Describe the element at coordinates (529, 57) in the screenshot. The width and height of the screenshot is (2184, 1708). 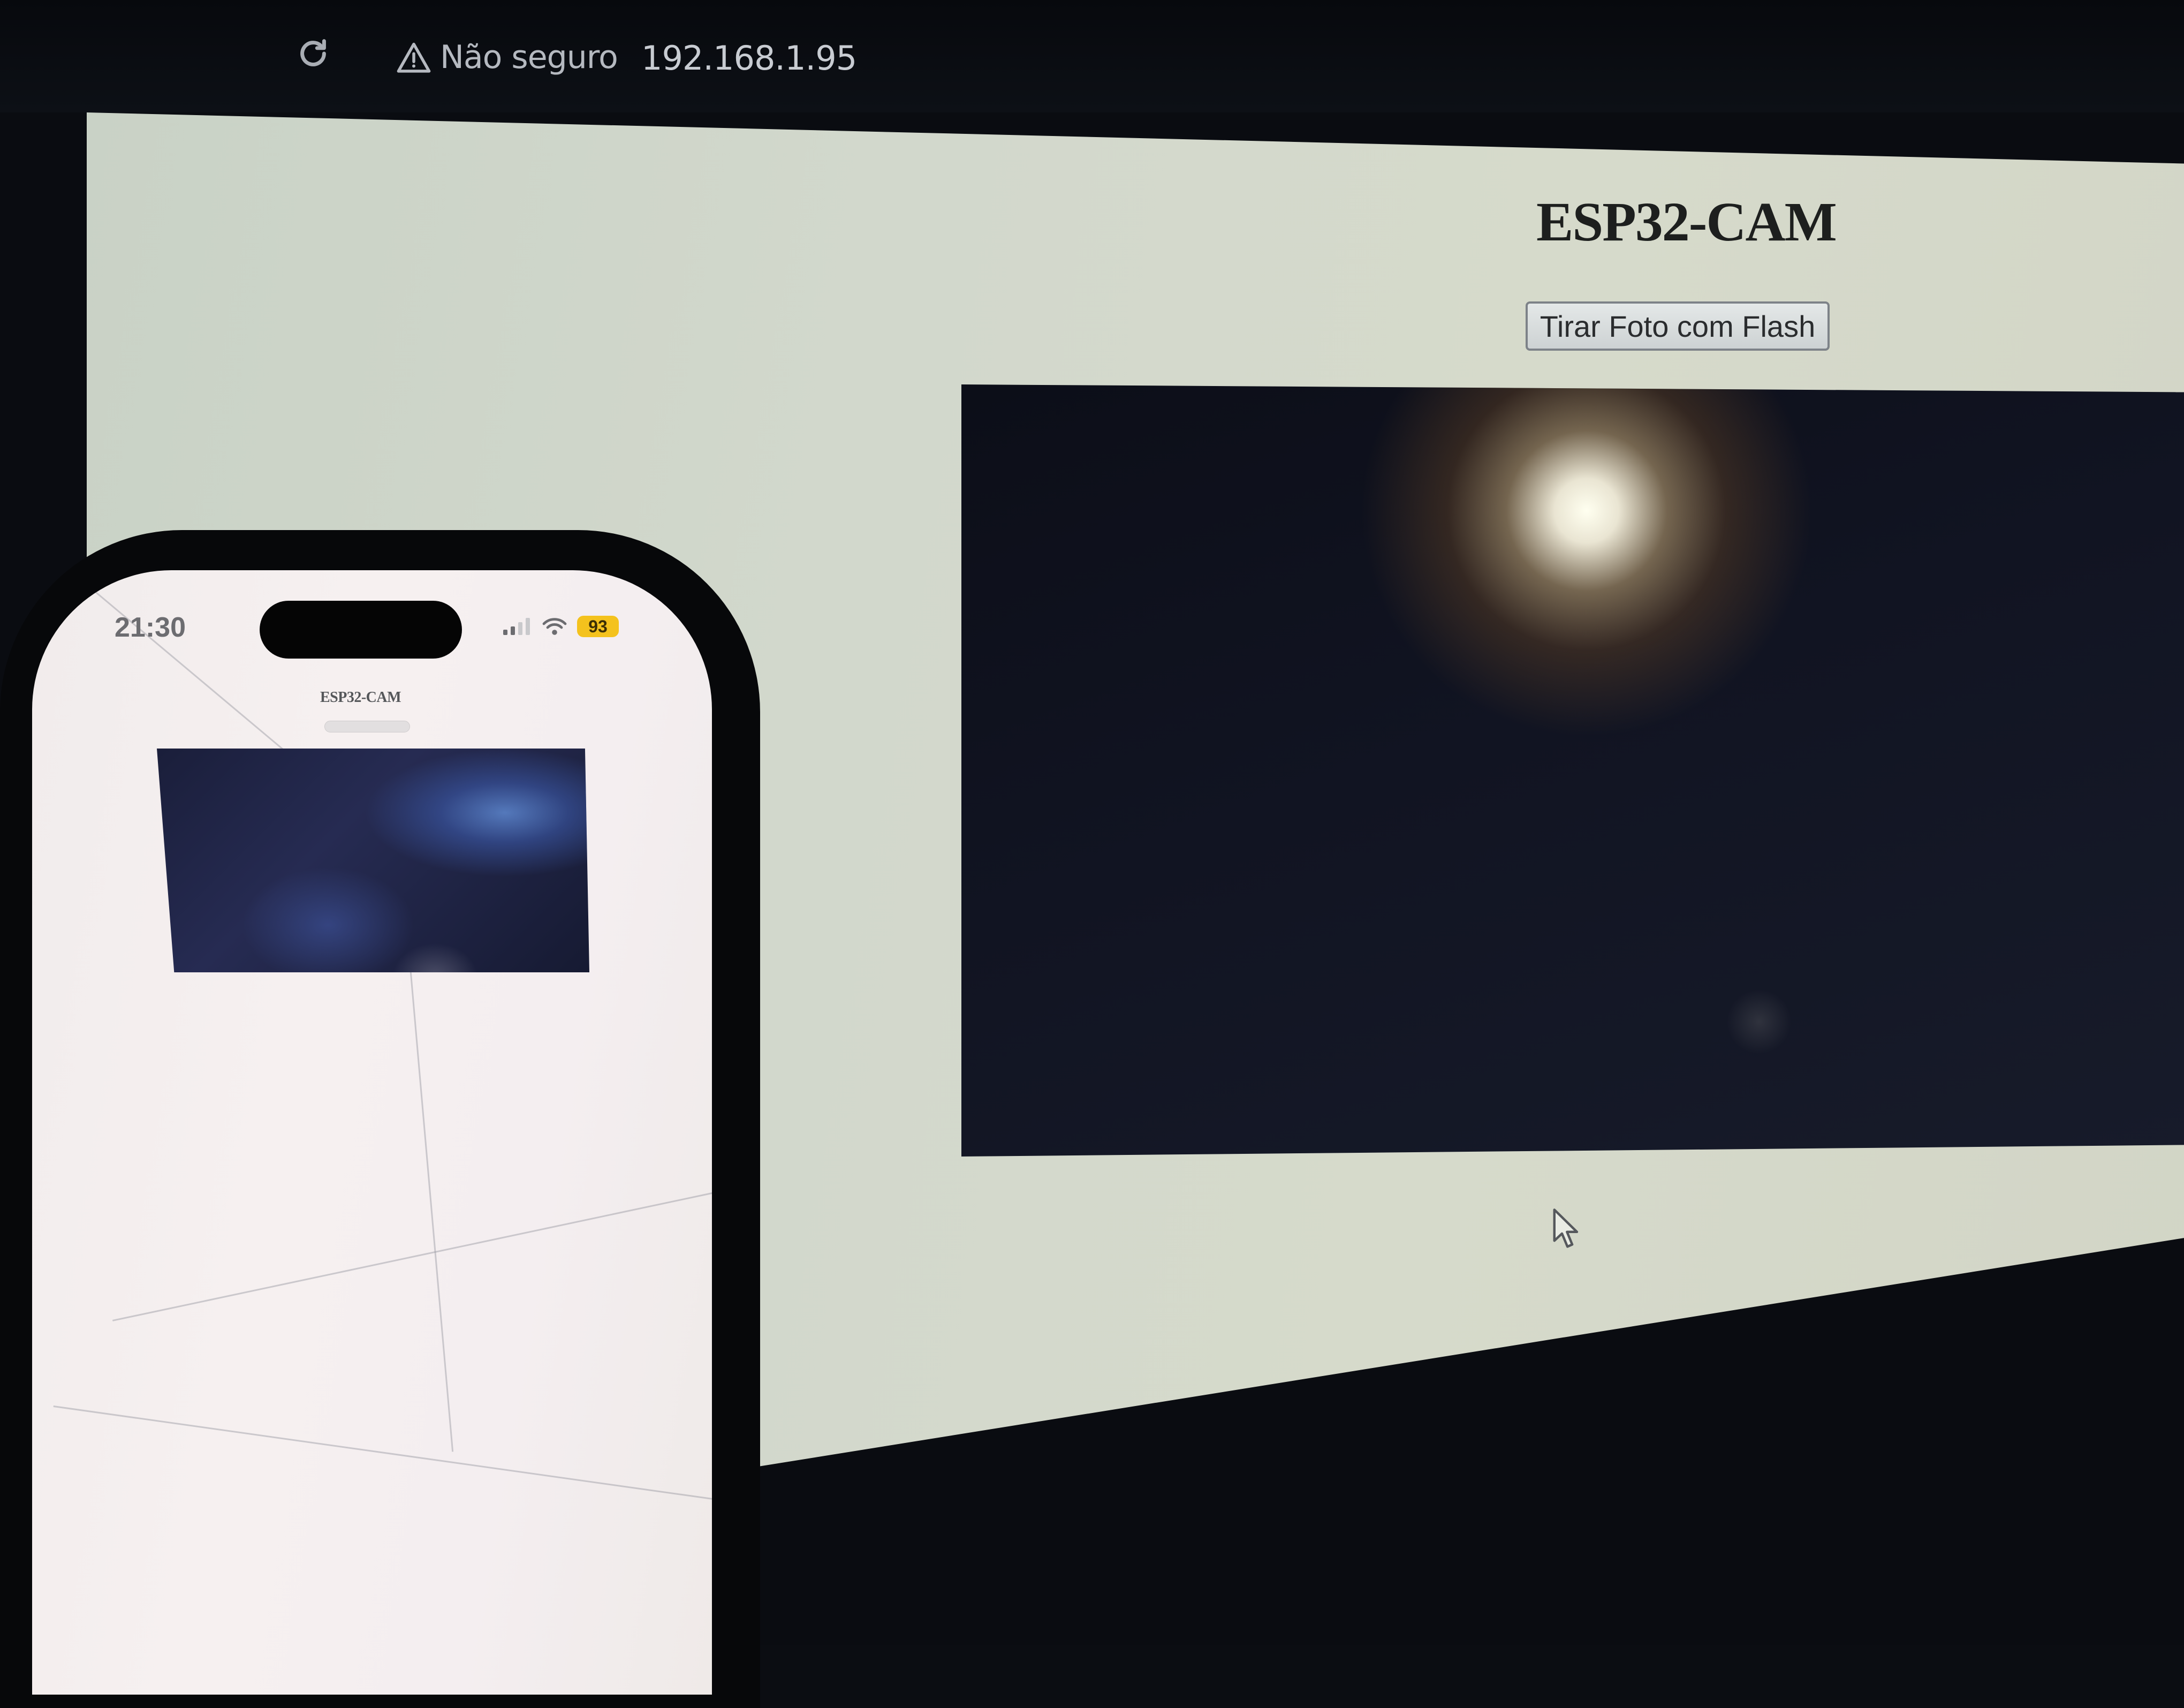
I see `security-label: Não seguro` at that location.